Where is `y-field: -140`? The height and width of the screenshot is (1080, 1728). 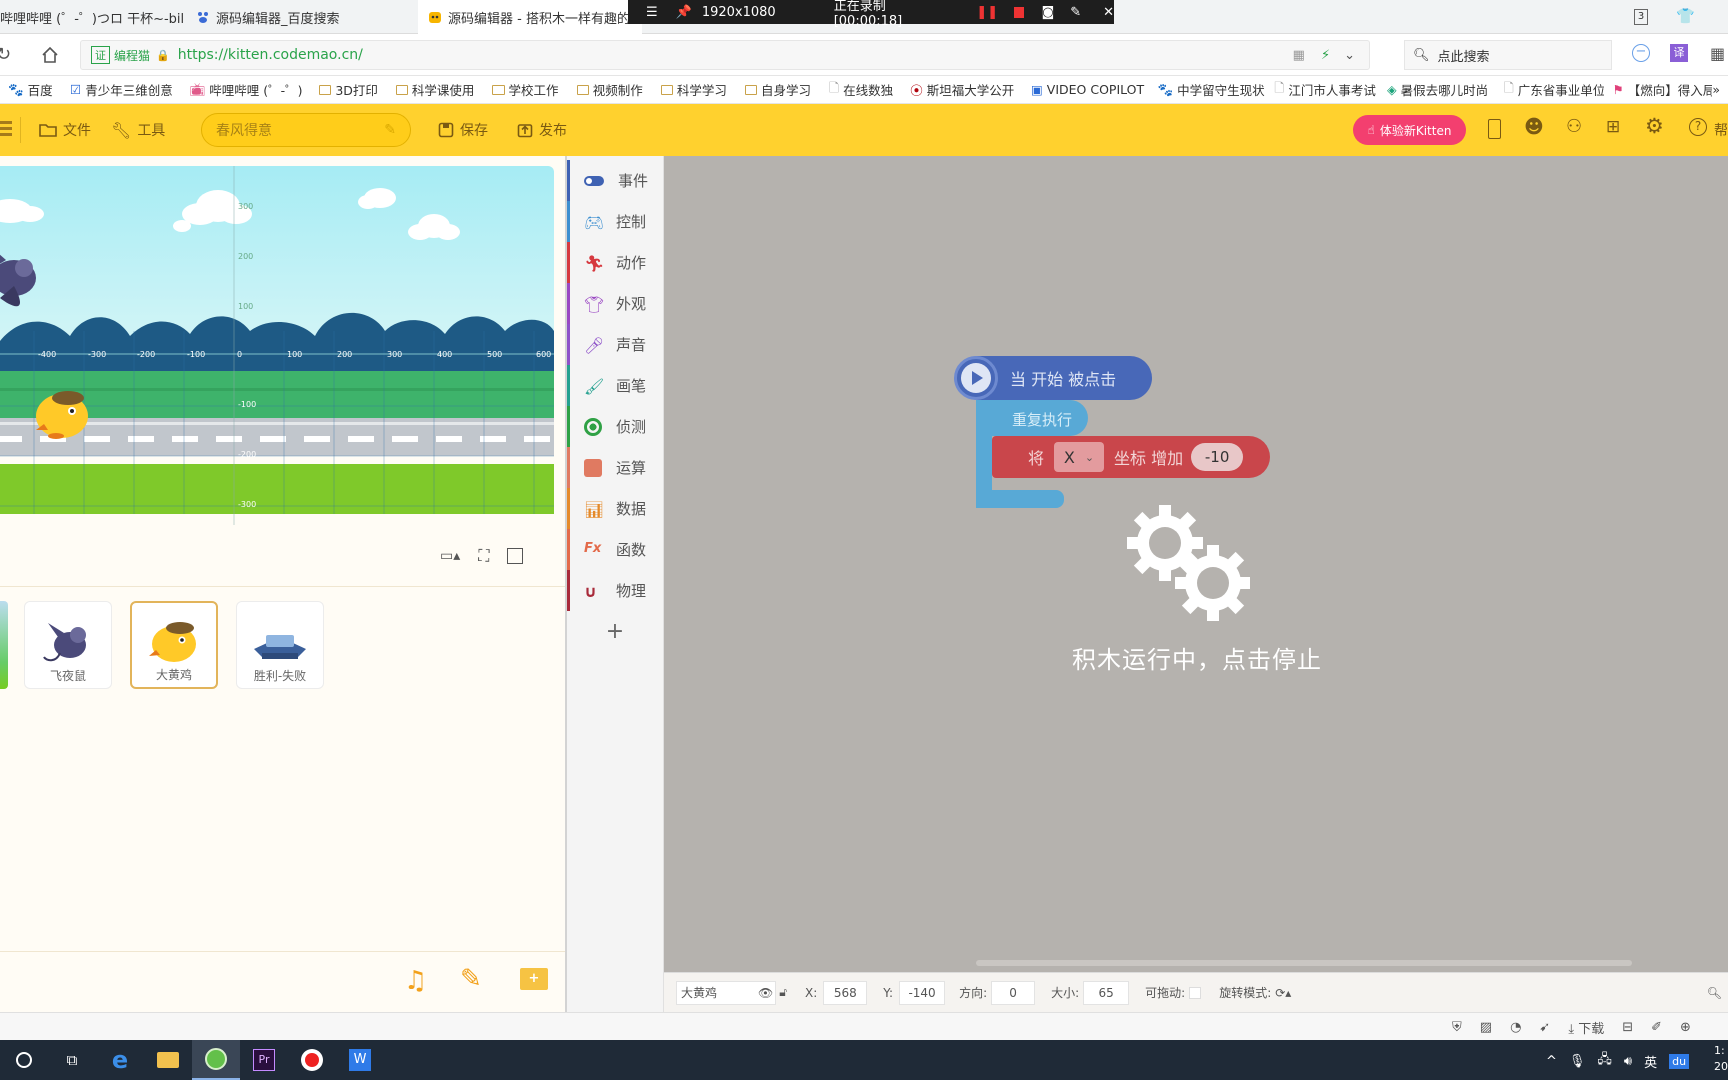 y-field: -140 is located at coordinates (922, 992).